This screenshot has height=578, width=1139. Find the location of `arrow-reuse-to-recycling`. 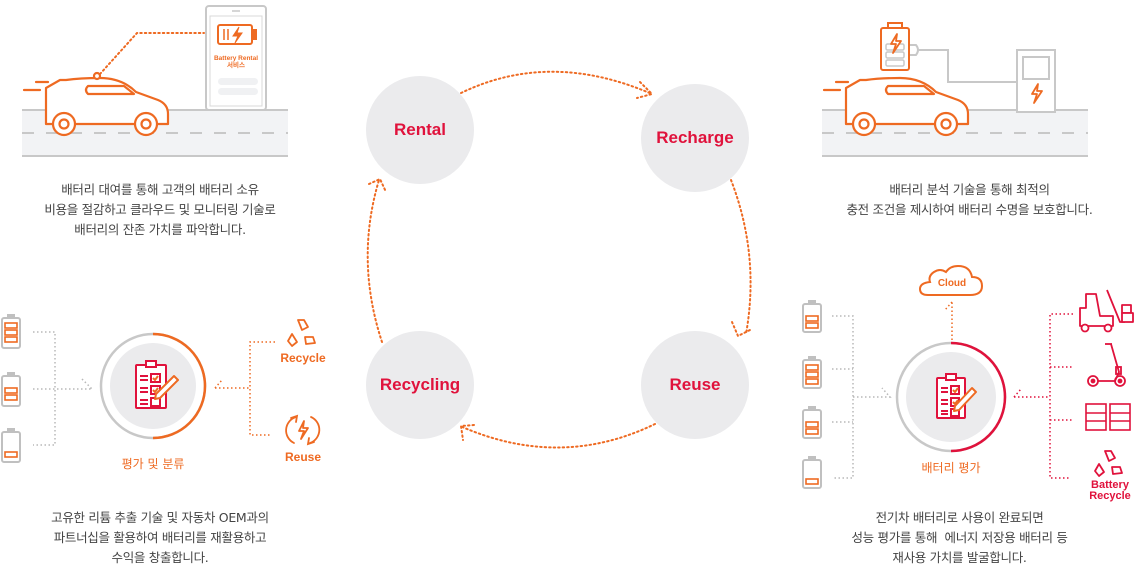

arrow-reuse-to-recycling is located at coordinates (557, 436).